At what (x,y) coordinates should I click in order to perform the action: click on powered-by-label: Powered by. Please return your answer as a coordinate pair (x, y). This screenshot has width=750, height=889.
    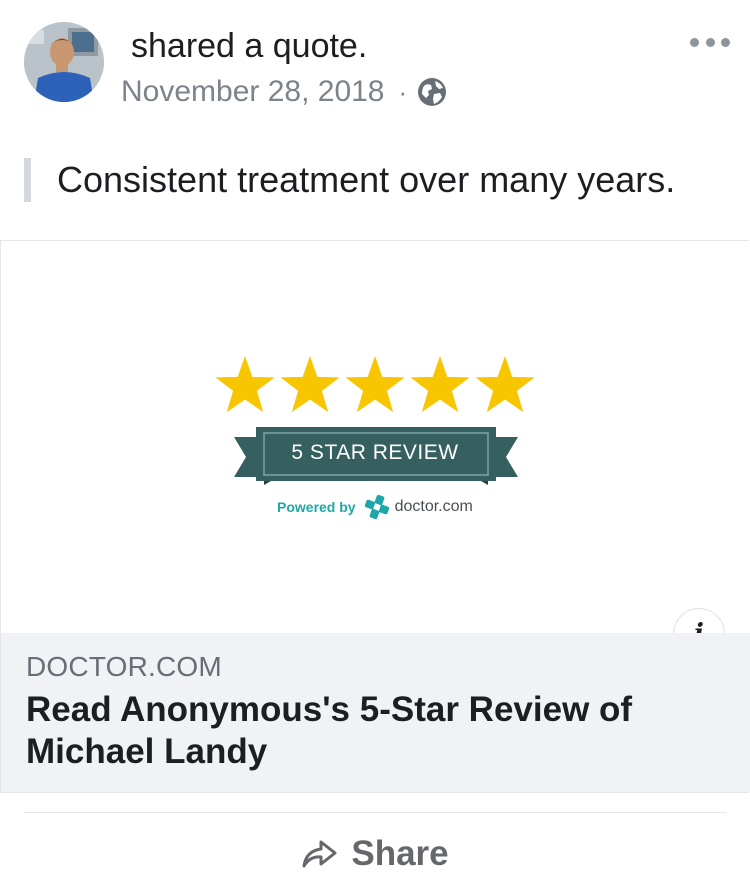
    Looking at the image, I should click on (316, 507).